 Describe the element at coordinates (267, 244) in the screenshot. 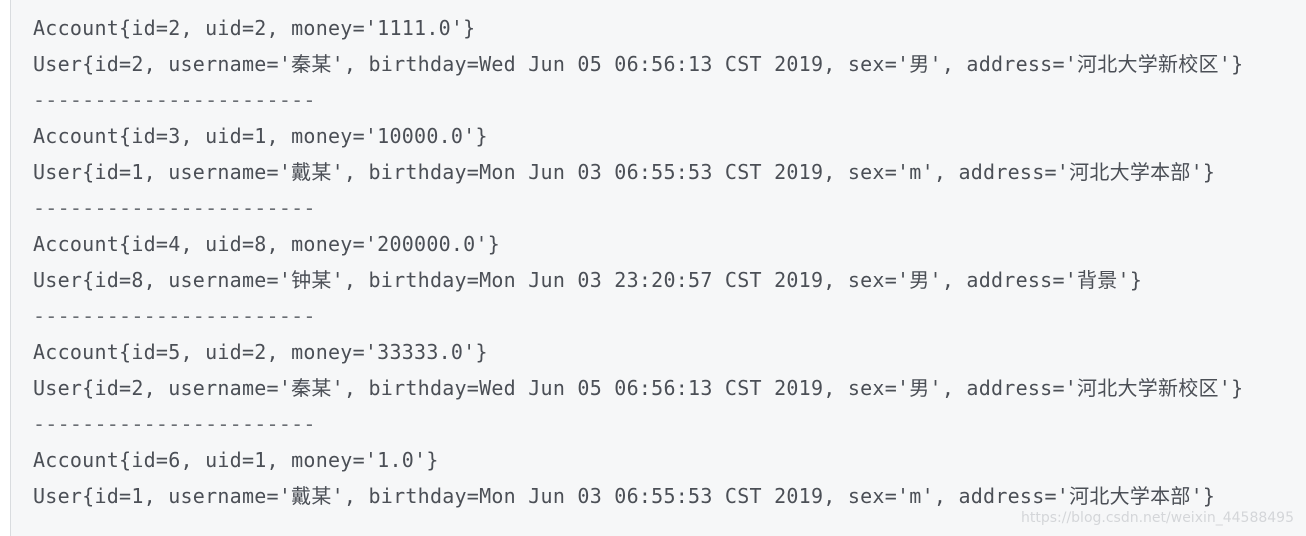

I see `account-line: Account{id=4, uid=8, money='200000.0'}` at that location.